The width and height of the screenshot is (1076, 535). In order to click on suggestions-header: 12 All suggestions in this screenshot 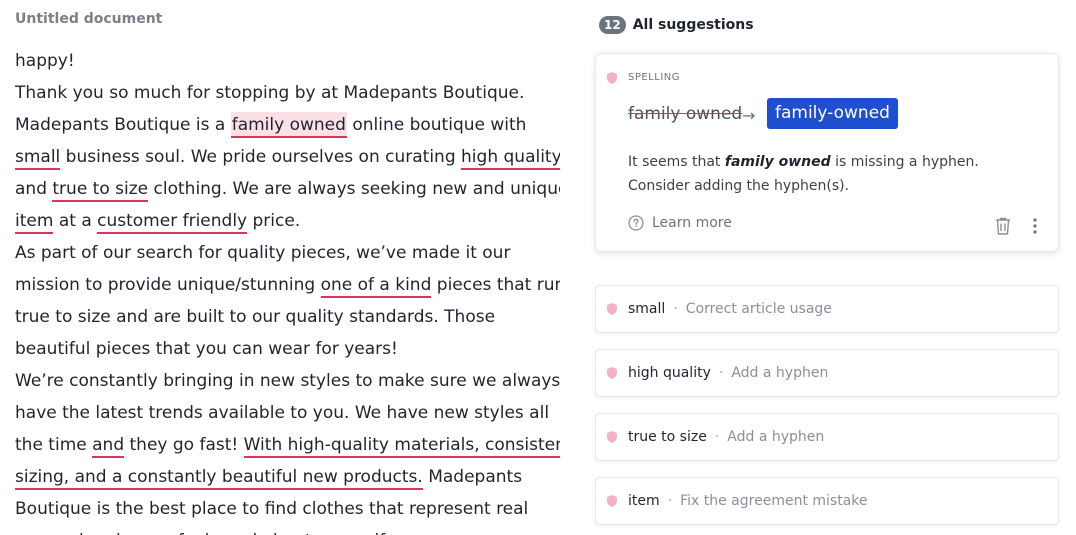, I will do `click(676, 25)`.